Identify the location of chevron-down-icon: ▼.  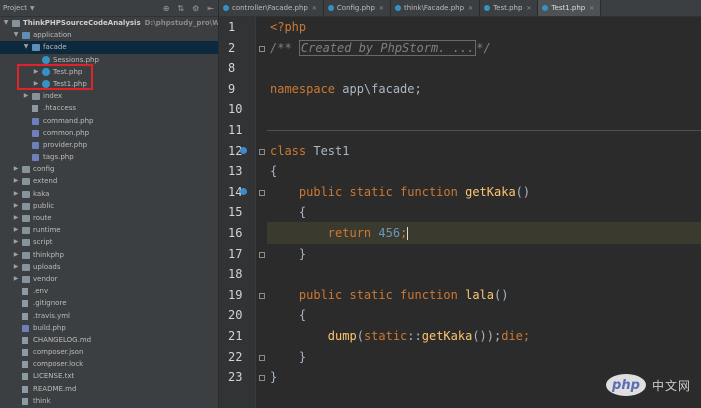
(32, 8).